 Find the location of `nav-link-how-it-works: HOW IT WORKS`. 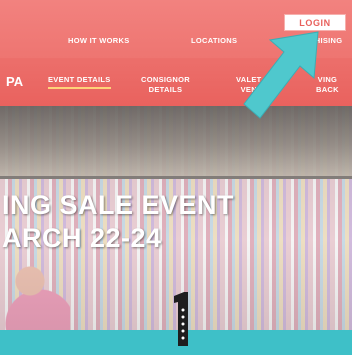

nav-link-how-it-works: HOW IT WORKS is located at coordinates (99, 40).